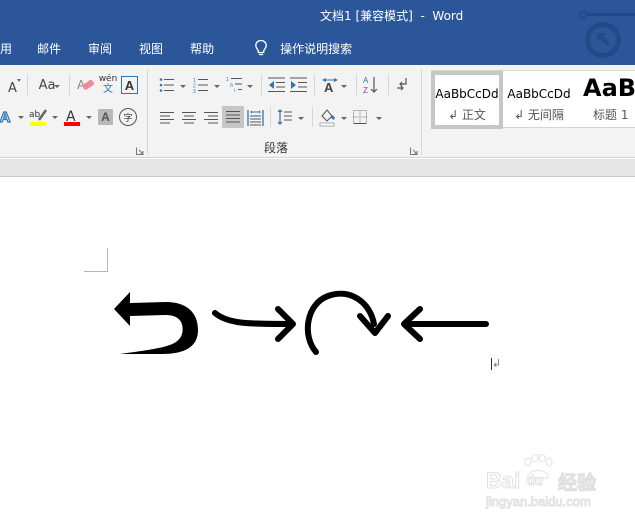  I want to click on ribbon-tabs: 用 邮件 审阅 视图 帮助 操作说明搜索, so click(176, 48).